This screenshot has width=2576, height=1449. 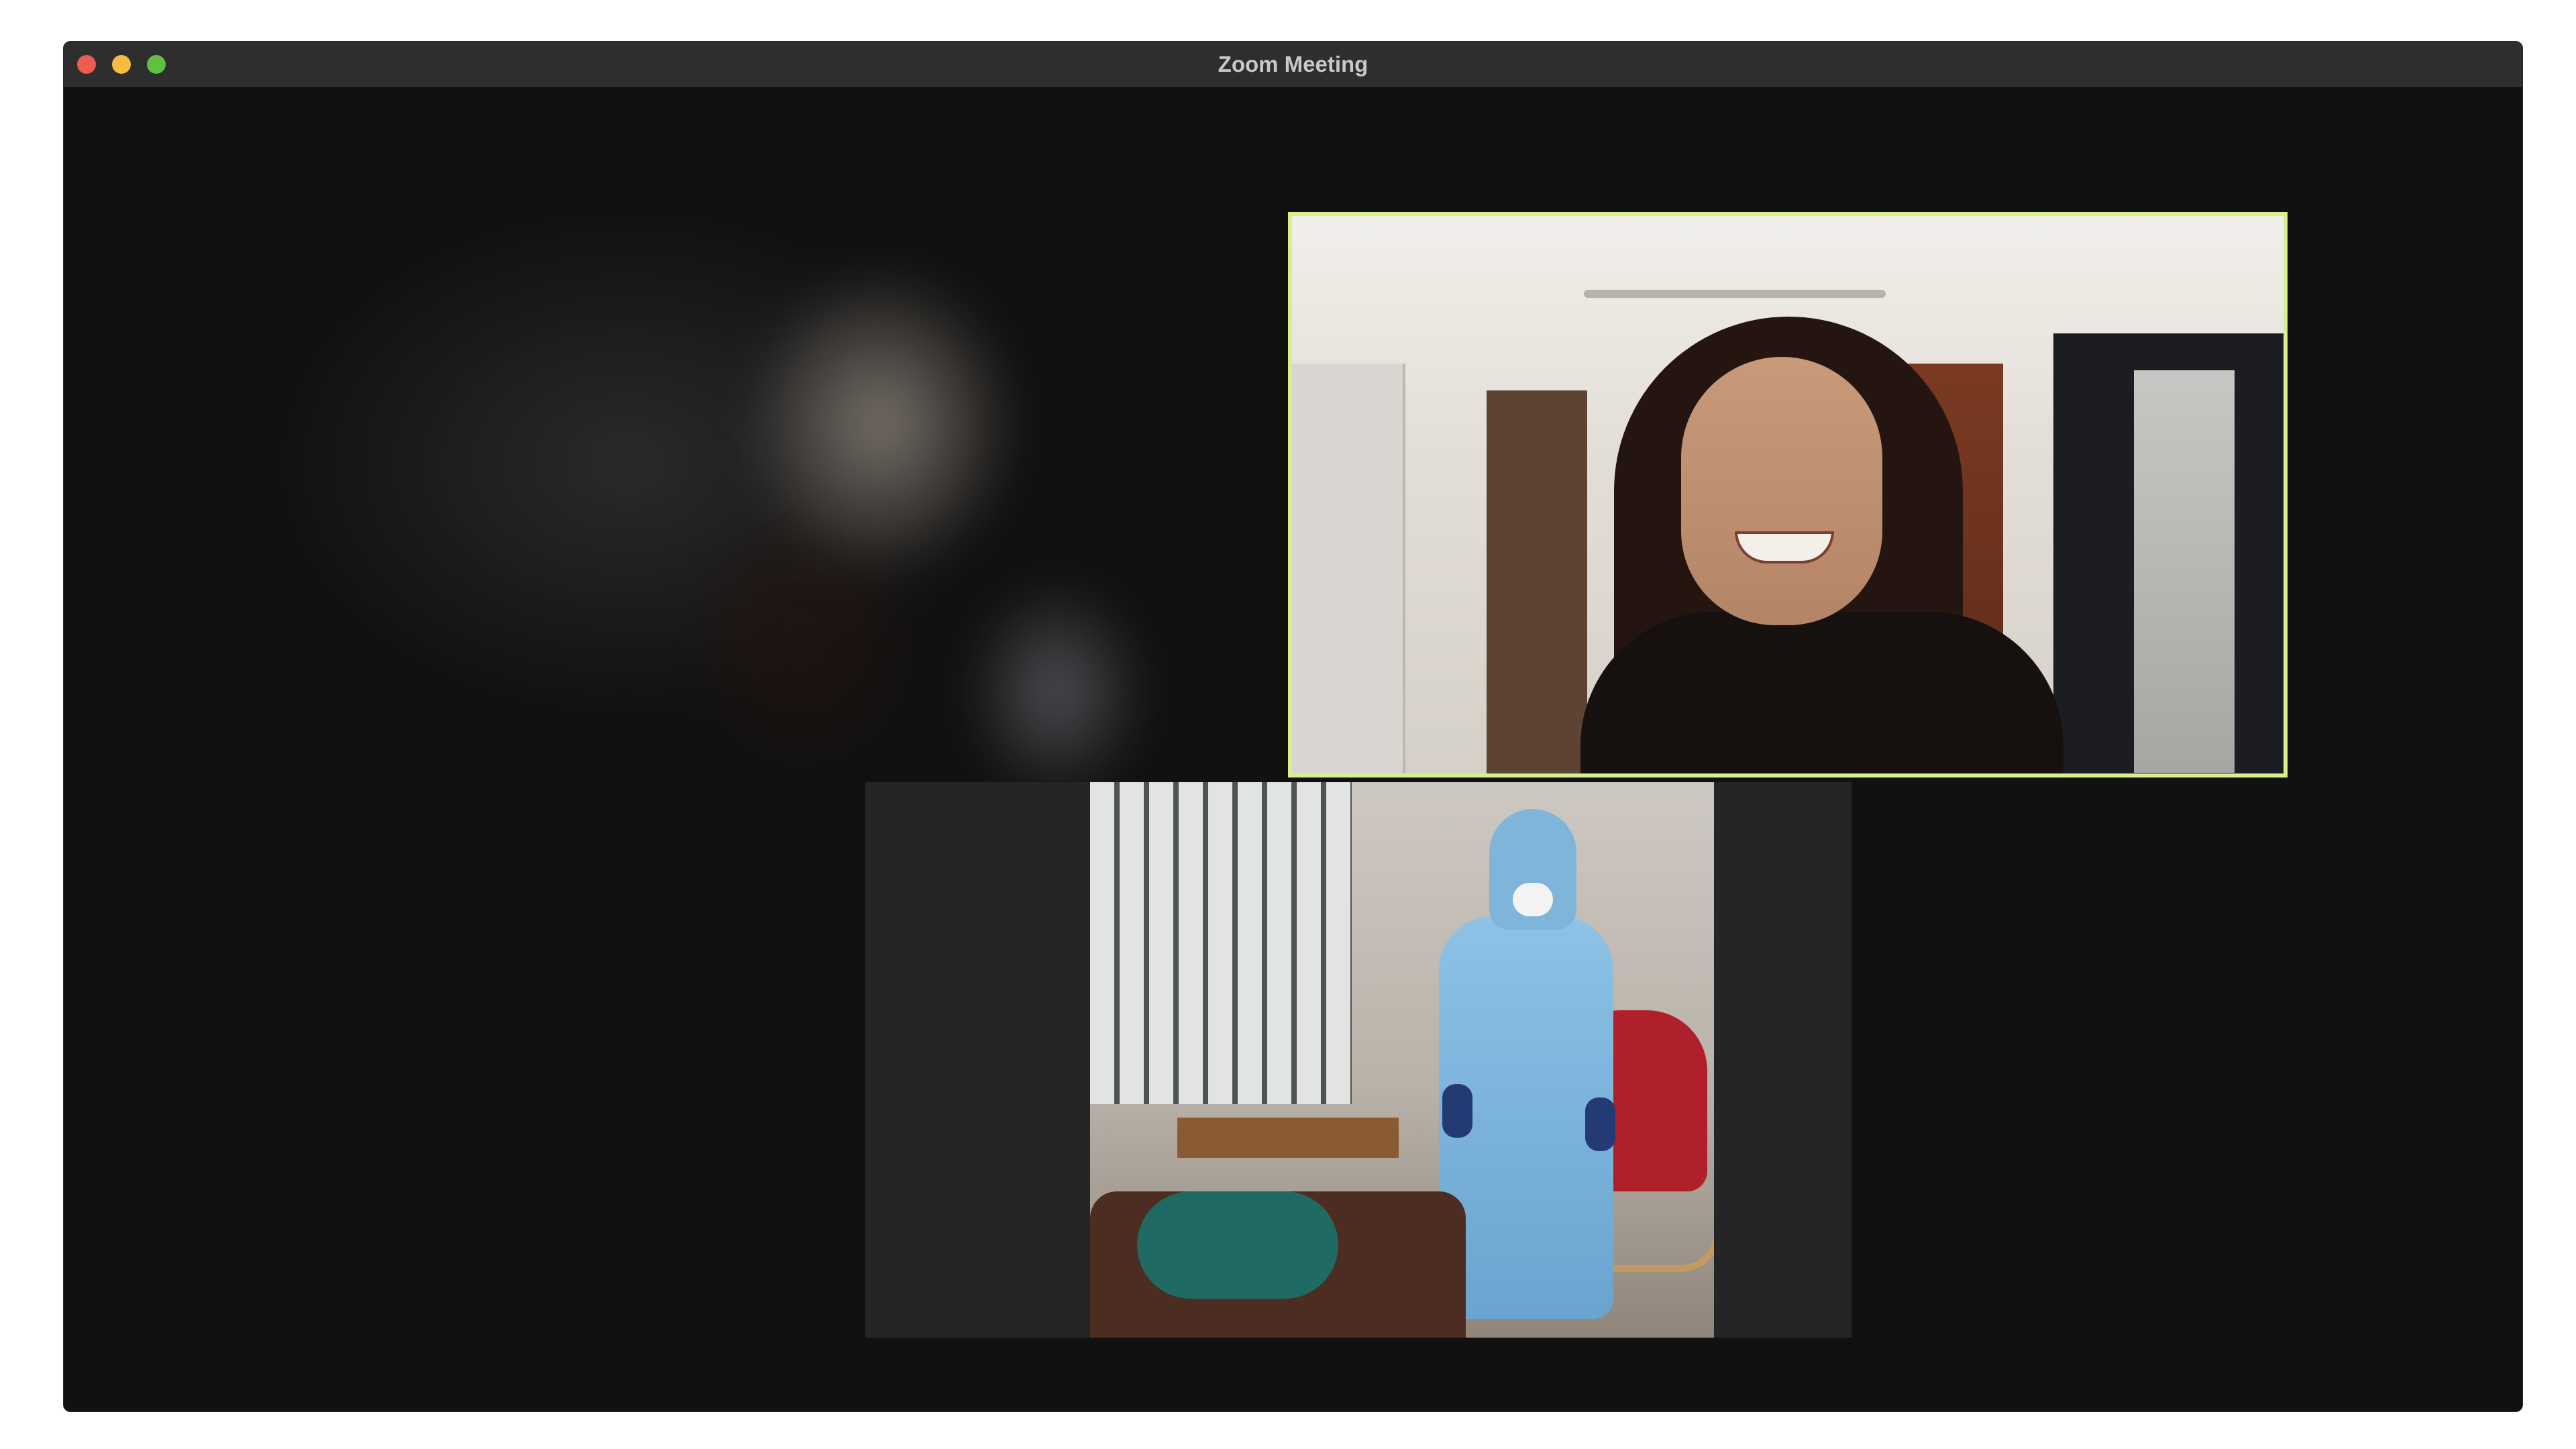 What do you see at coordinates (1821, 692) in the screenshot?
I see `participant-body` at bounding box center [1821, 692].